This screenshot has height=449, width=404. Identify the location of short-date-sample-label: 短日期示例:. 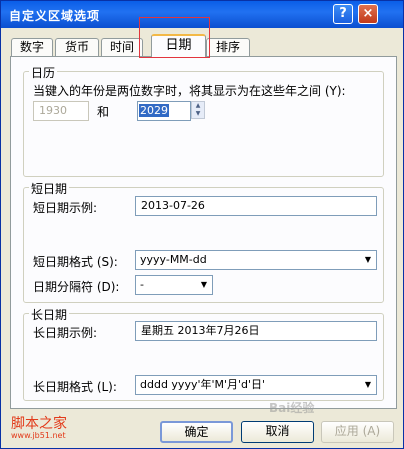
(65, 208).